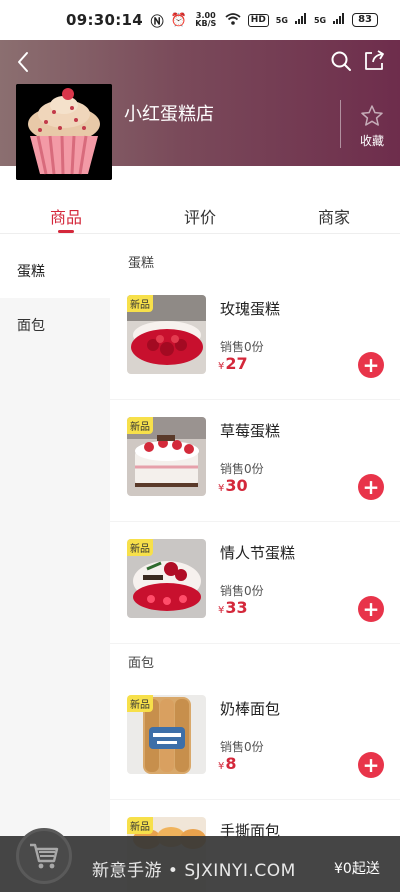  What do you see at coordinates (233, 485) in the screenshot?
I see `product-price: ¥30` at bounding box center [233, 485].